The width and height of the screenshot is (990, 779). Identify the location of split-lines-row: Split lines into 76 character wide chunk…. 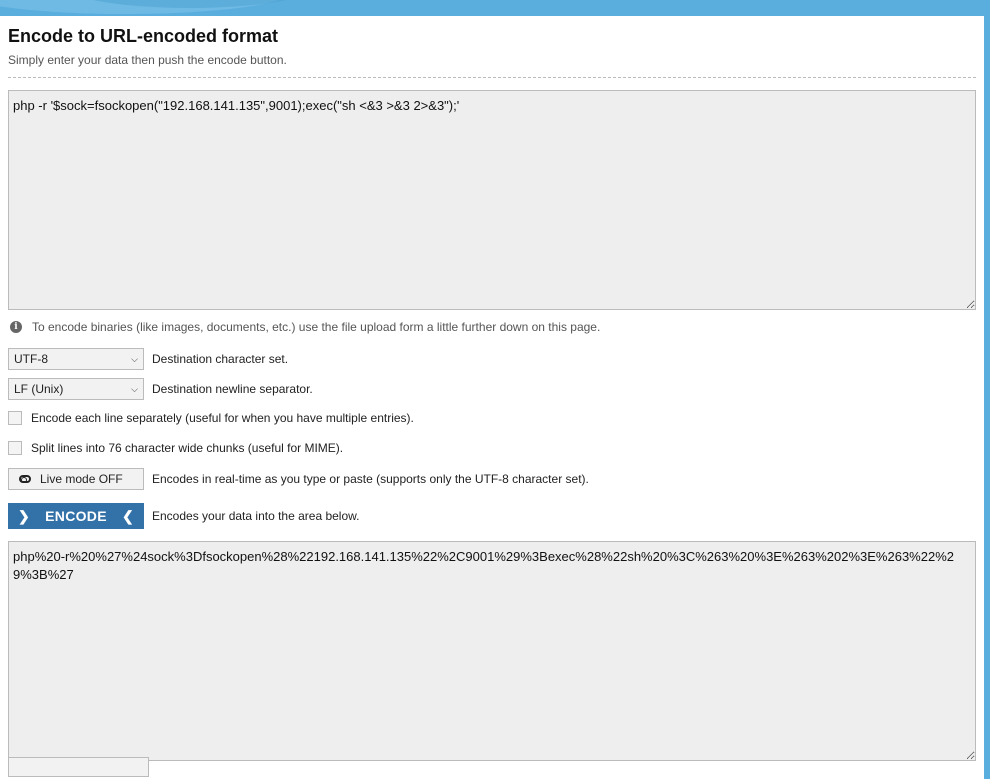
(175, 448).